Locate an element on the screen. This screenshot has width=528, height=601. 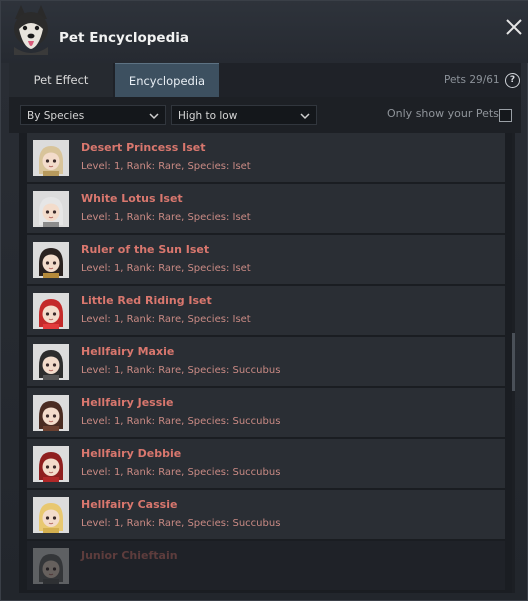
pets-count: Pets 29/61 is located at coordinates (472, 80).